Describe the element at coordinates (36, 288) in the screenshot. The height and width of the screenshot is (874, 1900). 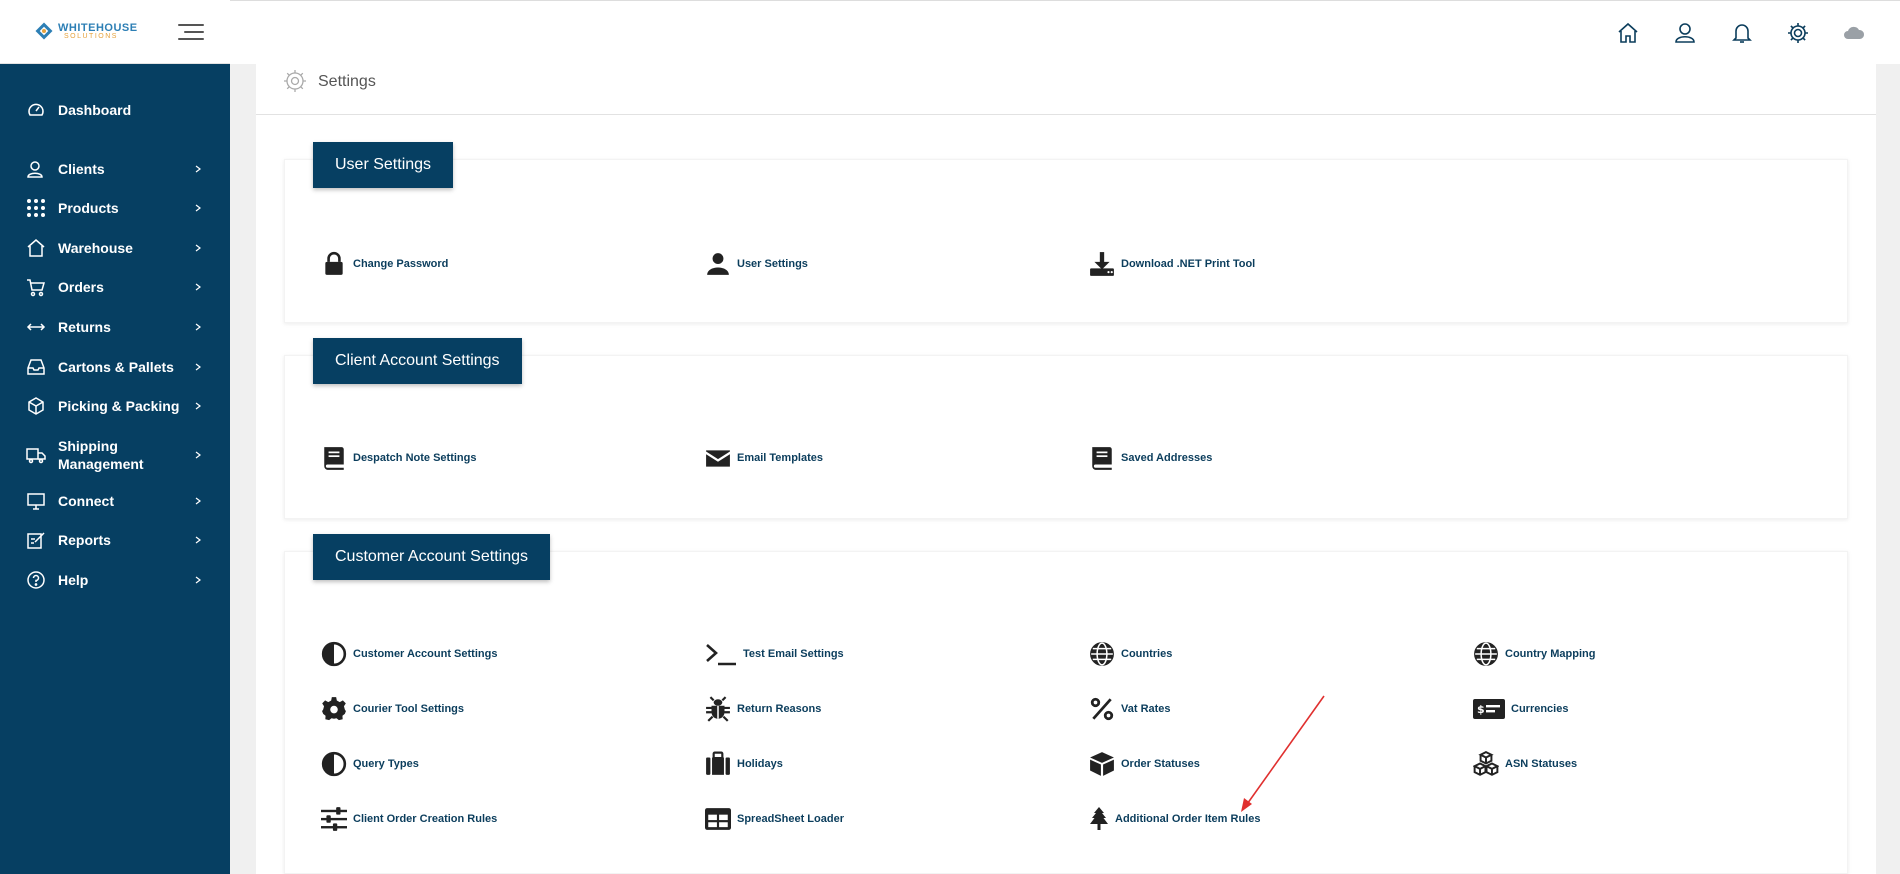
I see `orders-cart-icon` at that location.